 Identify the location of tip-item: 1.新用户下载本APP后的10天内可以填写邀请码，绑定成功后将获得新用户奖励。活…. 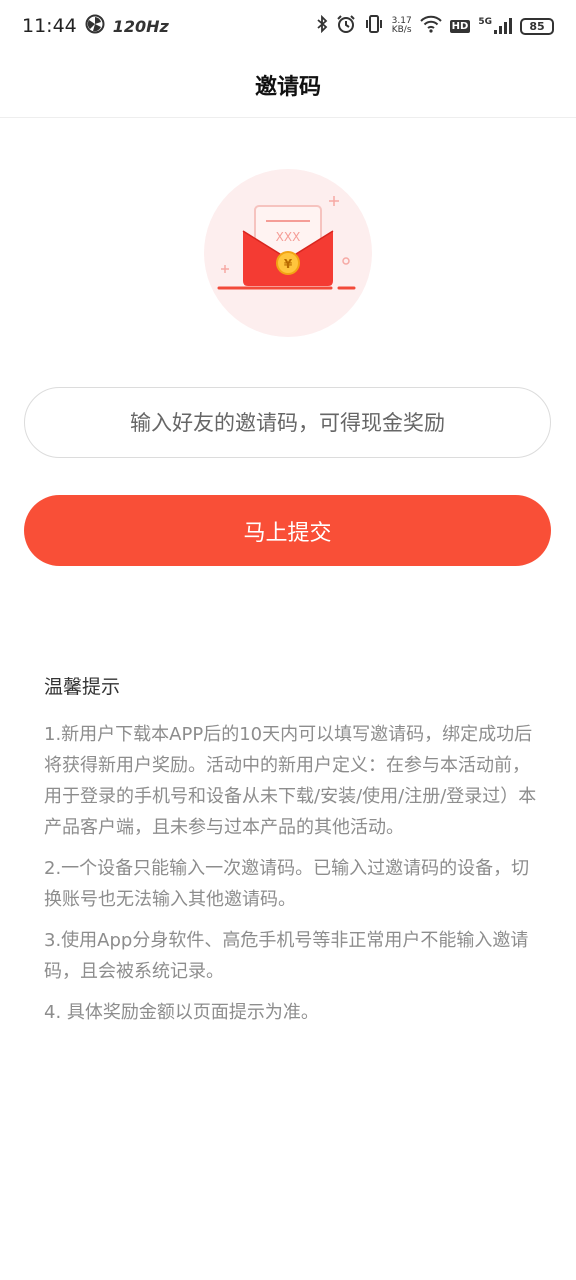
(290, 781).